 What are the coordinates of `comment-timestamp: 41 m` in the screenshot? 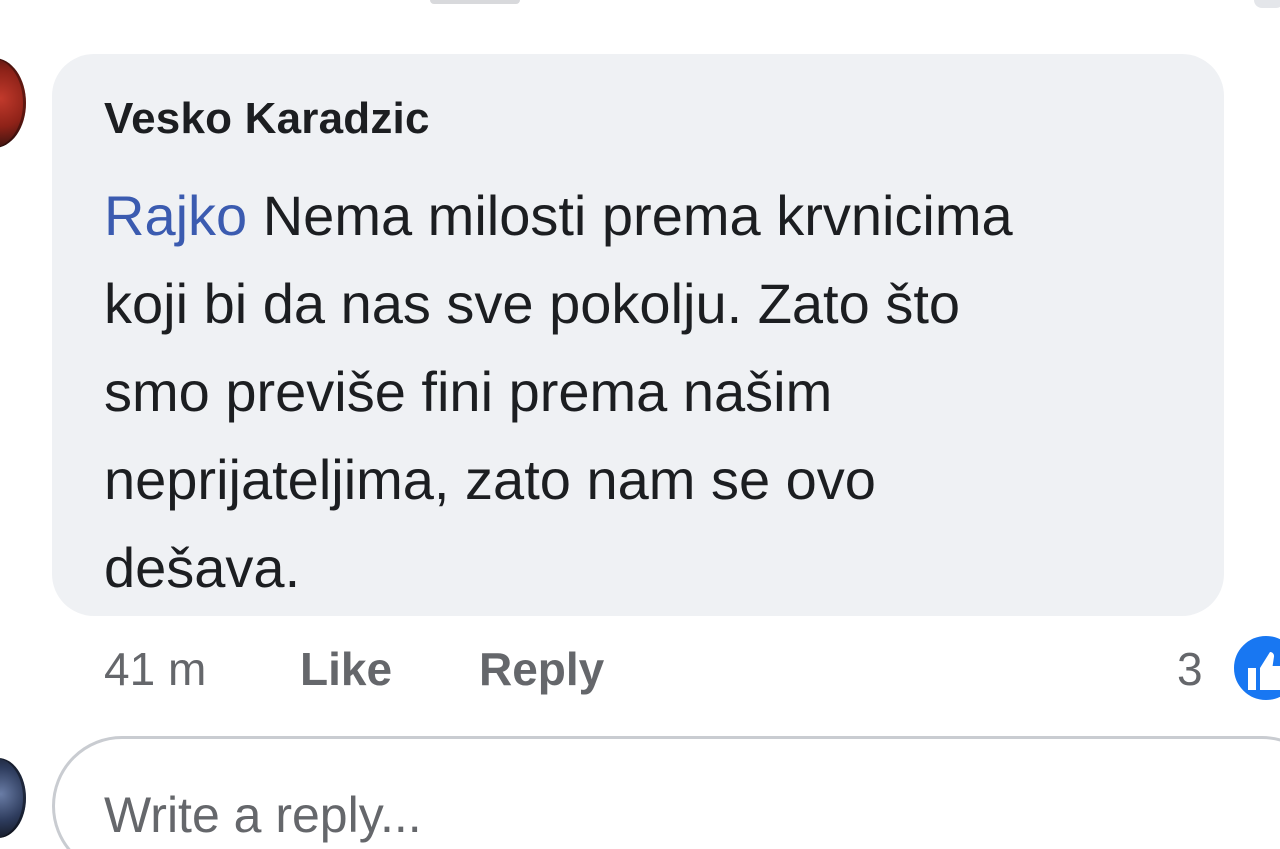 It's located at (155, 669).